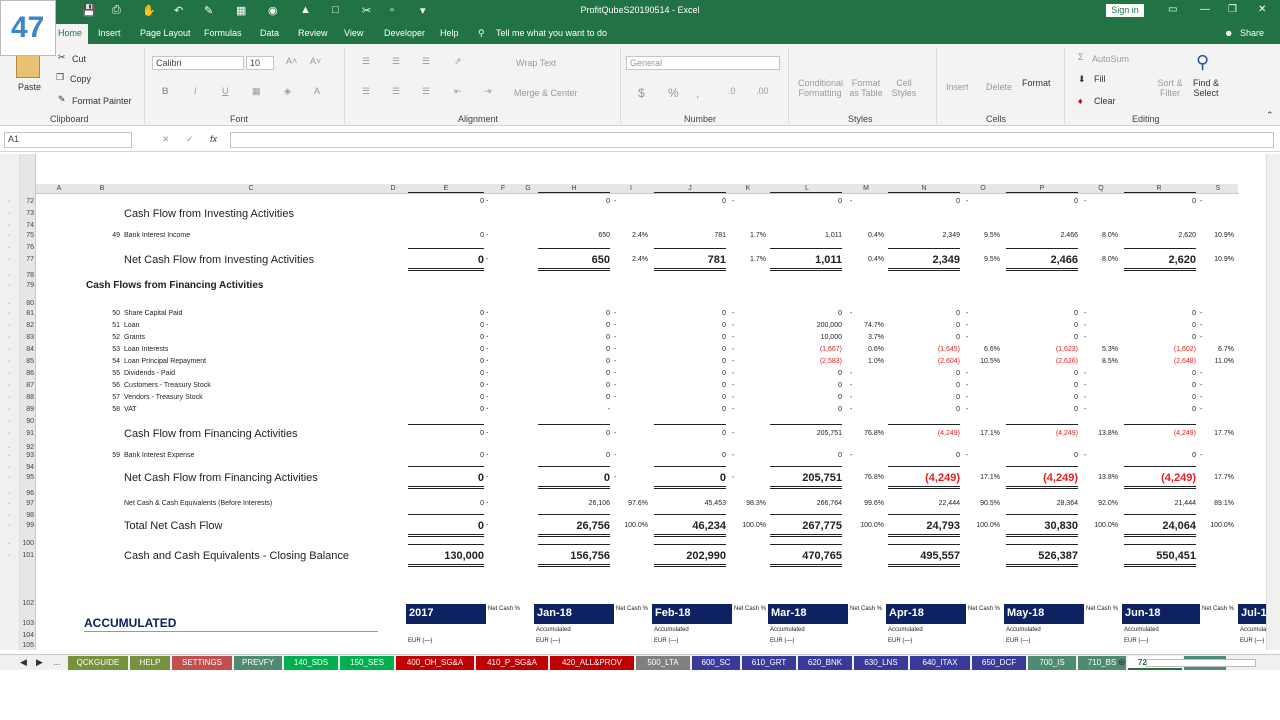 This screenshot has width=1280, height=720. Describe the element at coordinates (59, 189) in the screenshot. I see `column-header-a: A` at that location.